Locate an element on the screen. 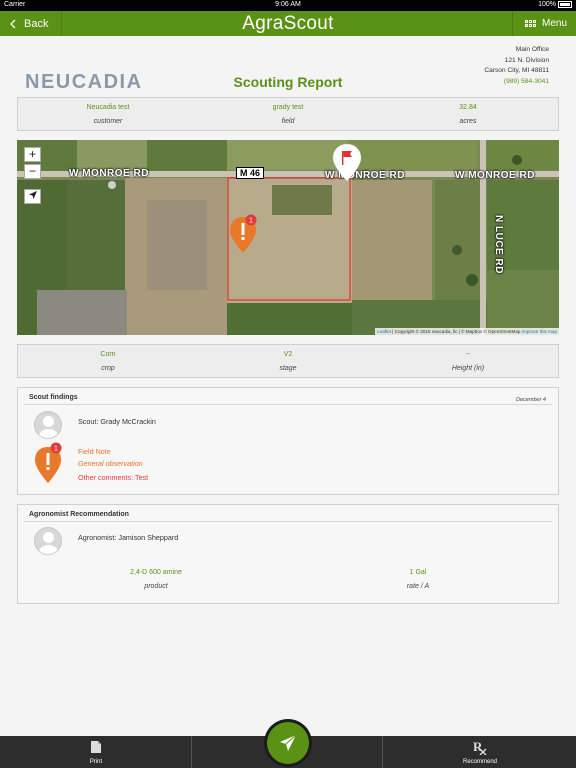 Image resolution: width=576 pixels, height=768 pixels. agronomist-header: Agronomist Recommendation is located at coordinates (79, 514).